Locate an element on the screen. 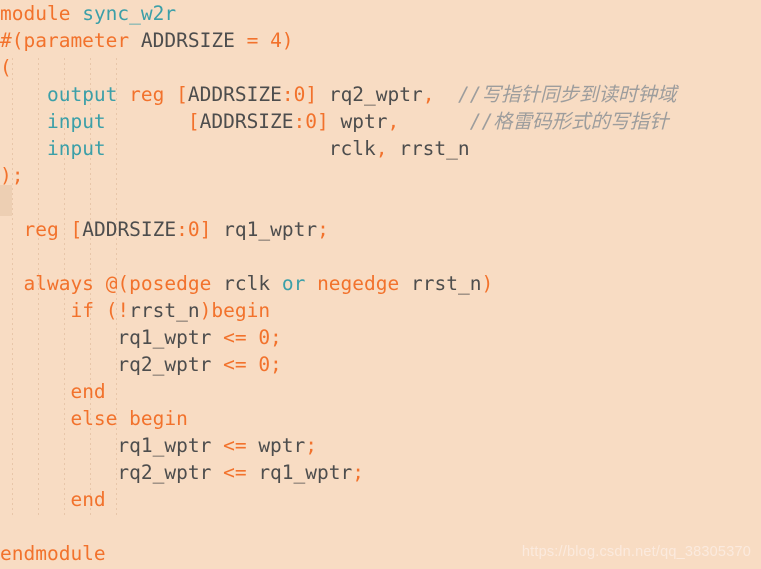 The width and height of the screenshot is (761, 569). code-line: ); is located at coordinates (380, 175).